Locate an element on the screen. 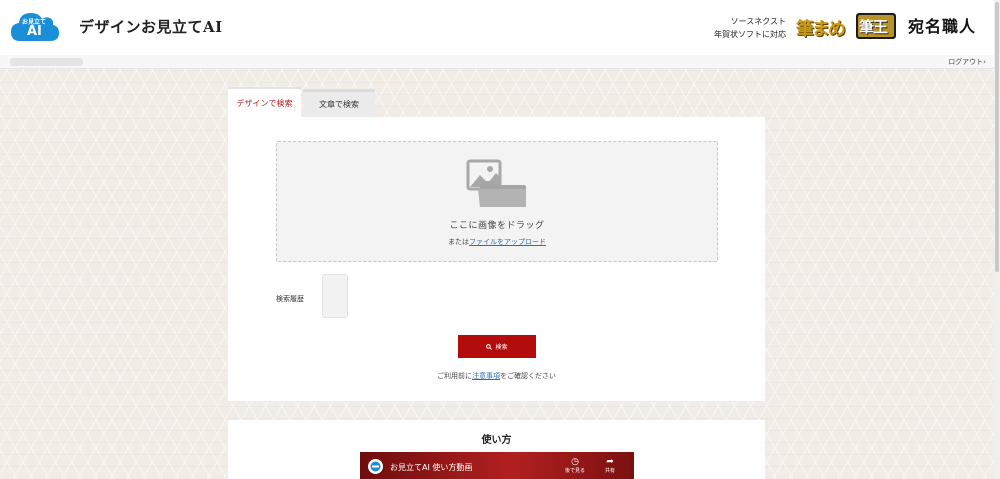 Image resolution: width=1000 pixels, height=479 pixels. terms-link: 注意事項 is located at coordinates (486, 376).